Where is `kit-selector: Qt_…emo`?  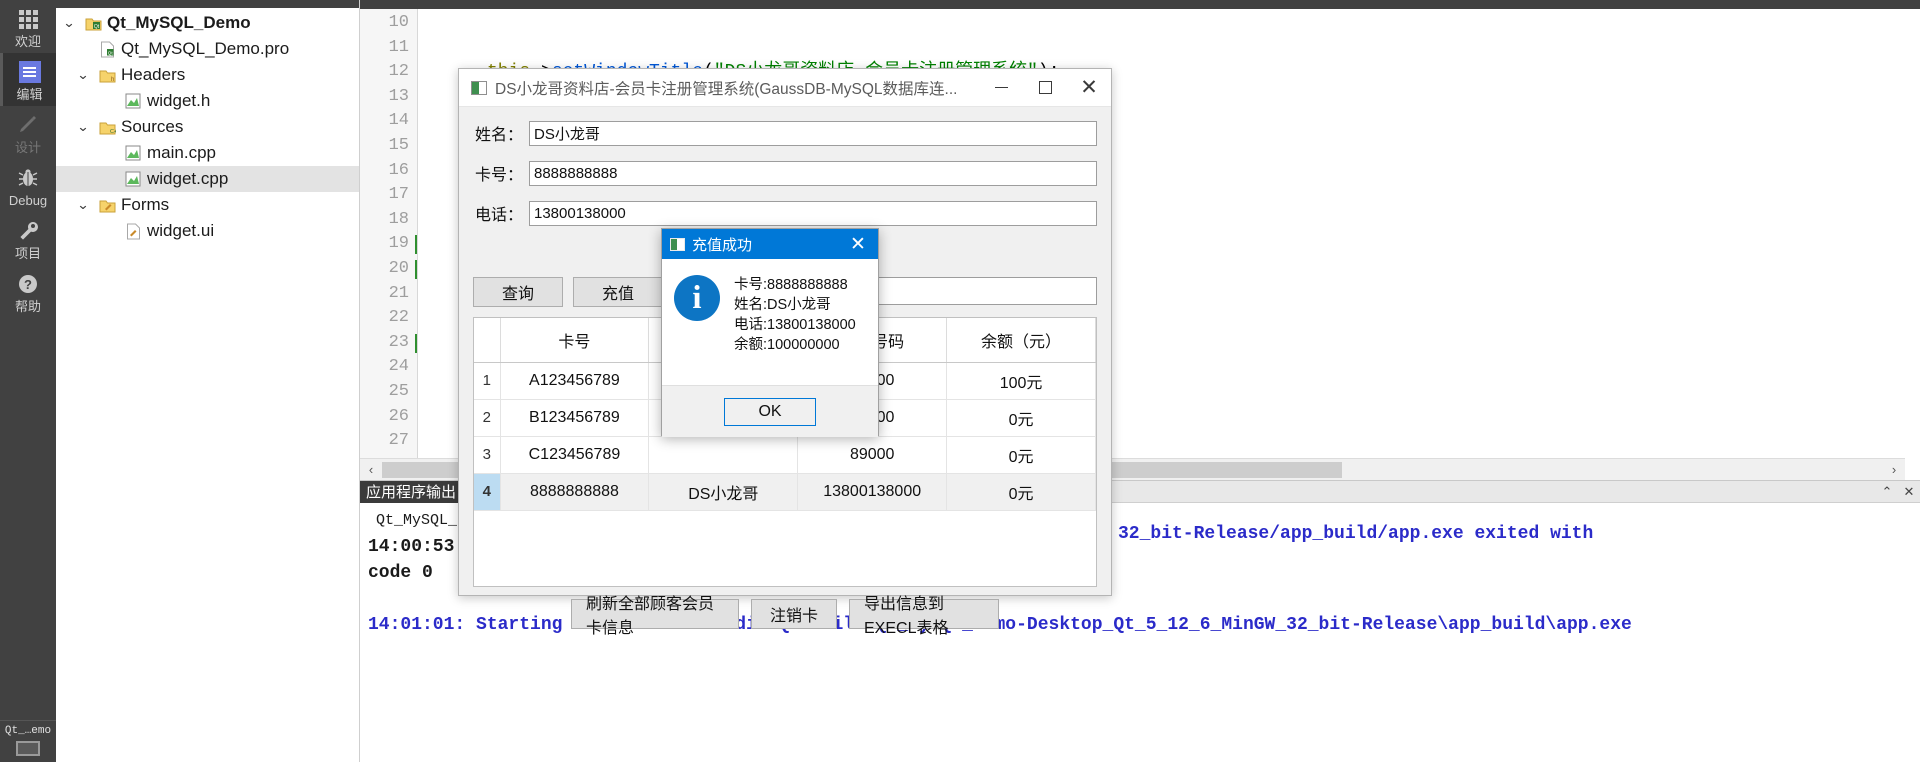 kit-selector: Qt_…emo is located at coordinates (28, 741).